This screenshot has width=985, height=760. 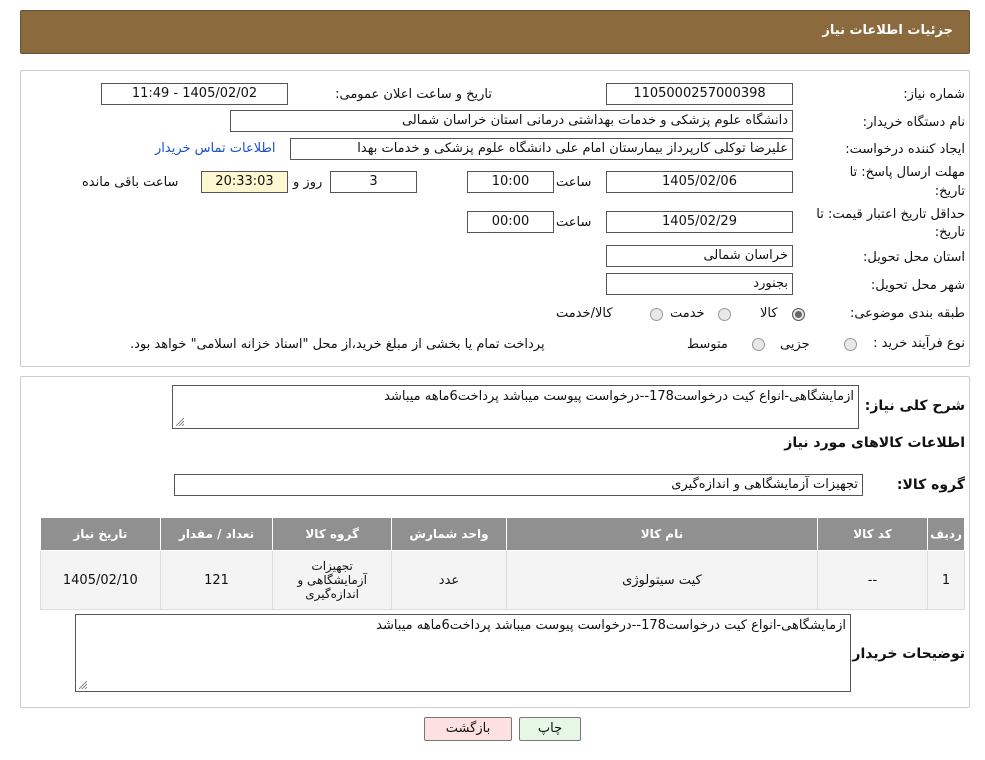 I want to click on goods-group-field: تجهیزات آزمایشگاهی و اندازه‌گیری, so click(x=518, y=485).